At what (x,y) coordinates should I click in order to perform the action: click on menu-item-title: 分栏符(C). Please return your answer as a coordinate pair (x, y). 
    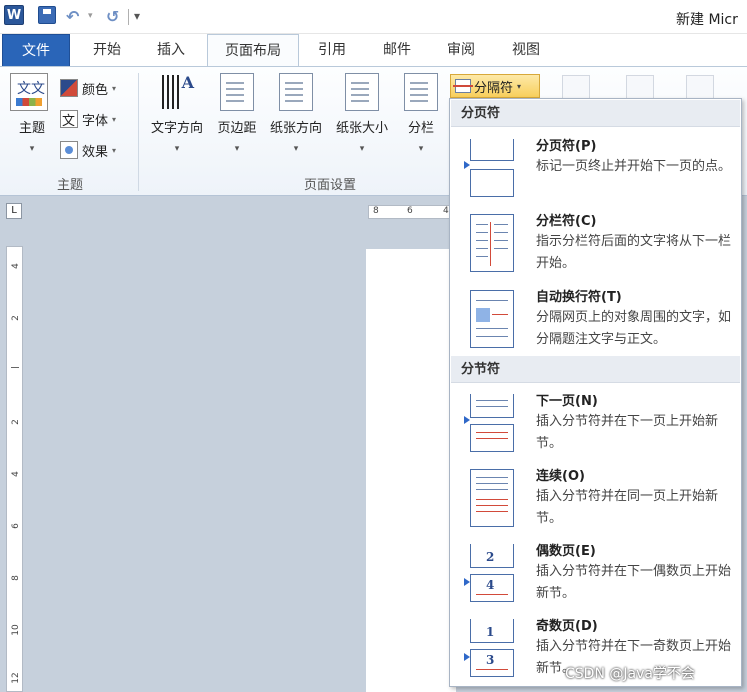
    Looking at the image, I should click on (566, 221).